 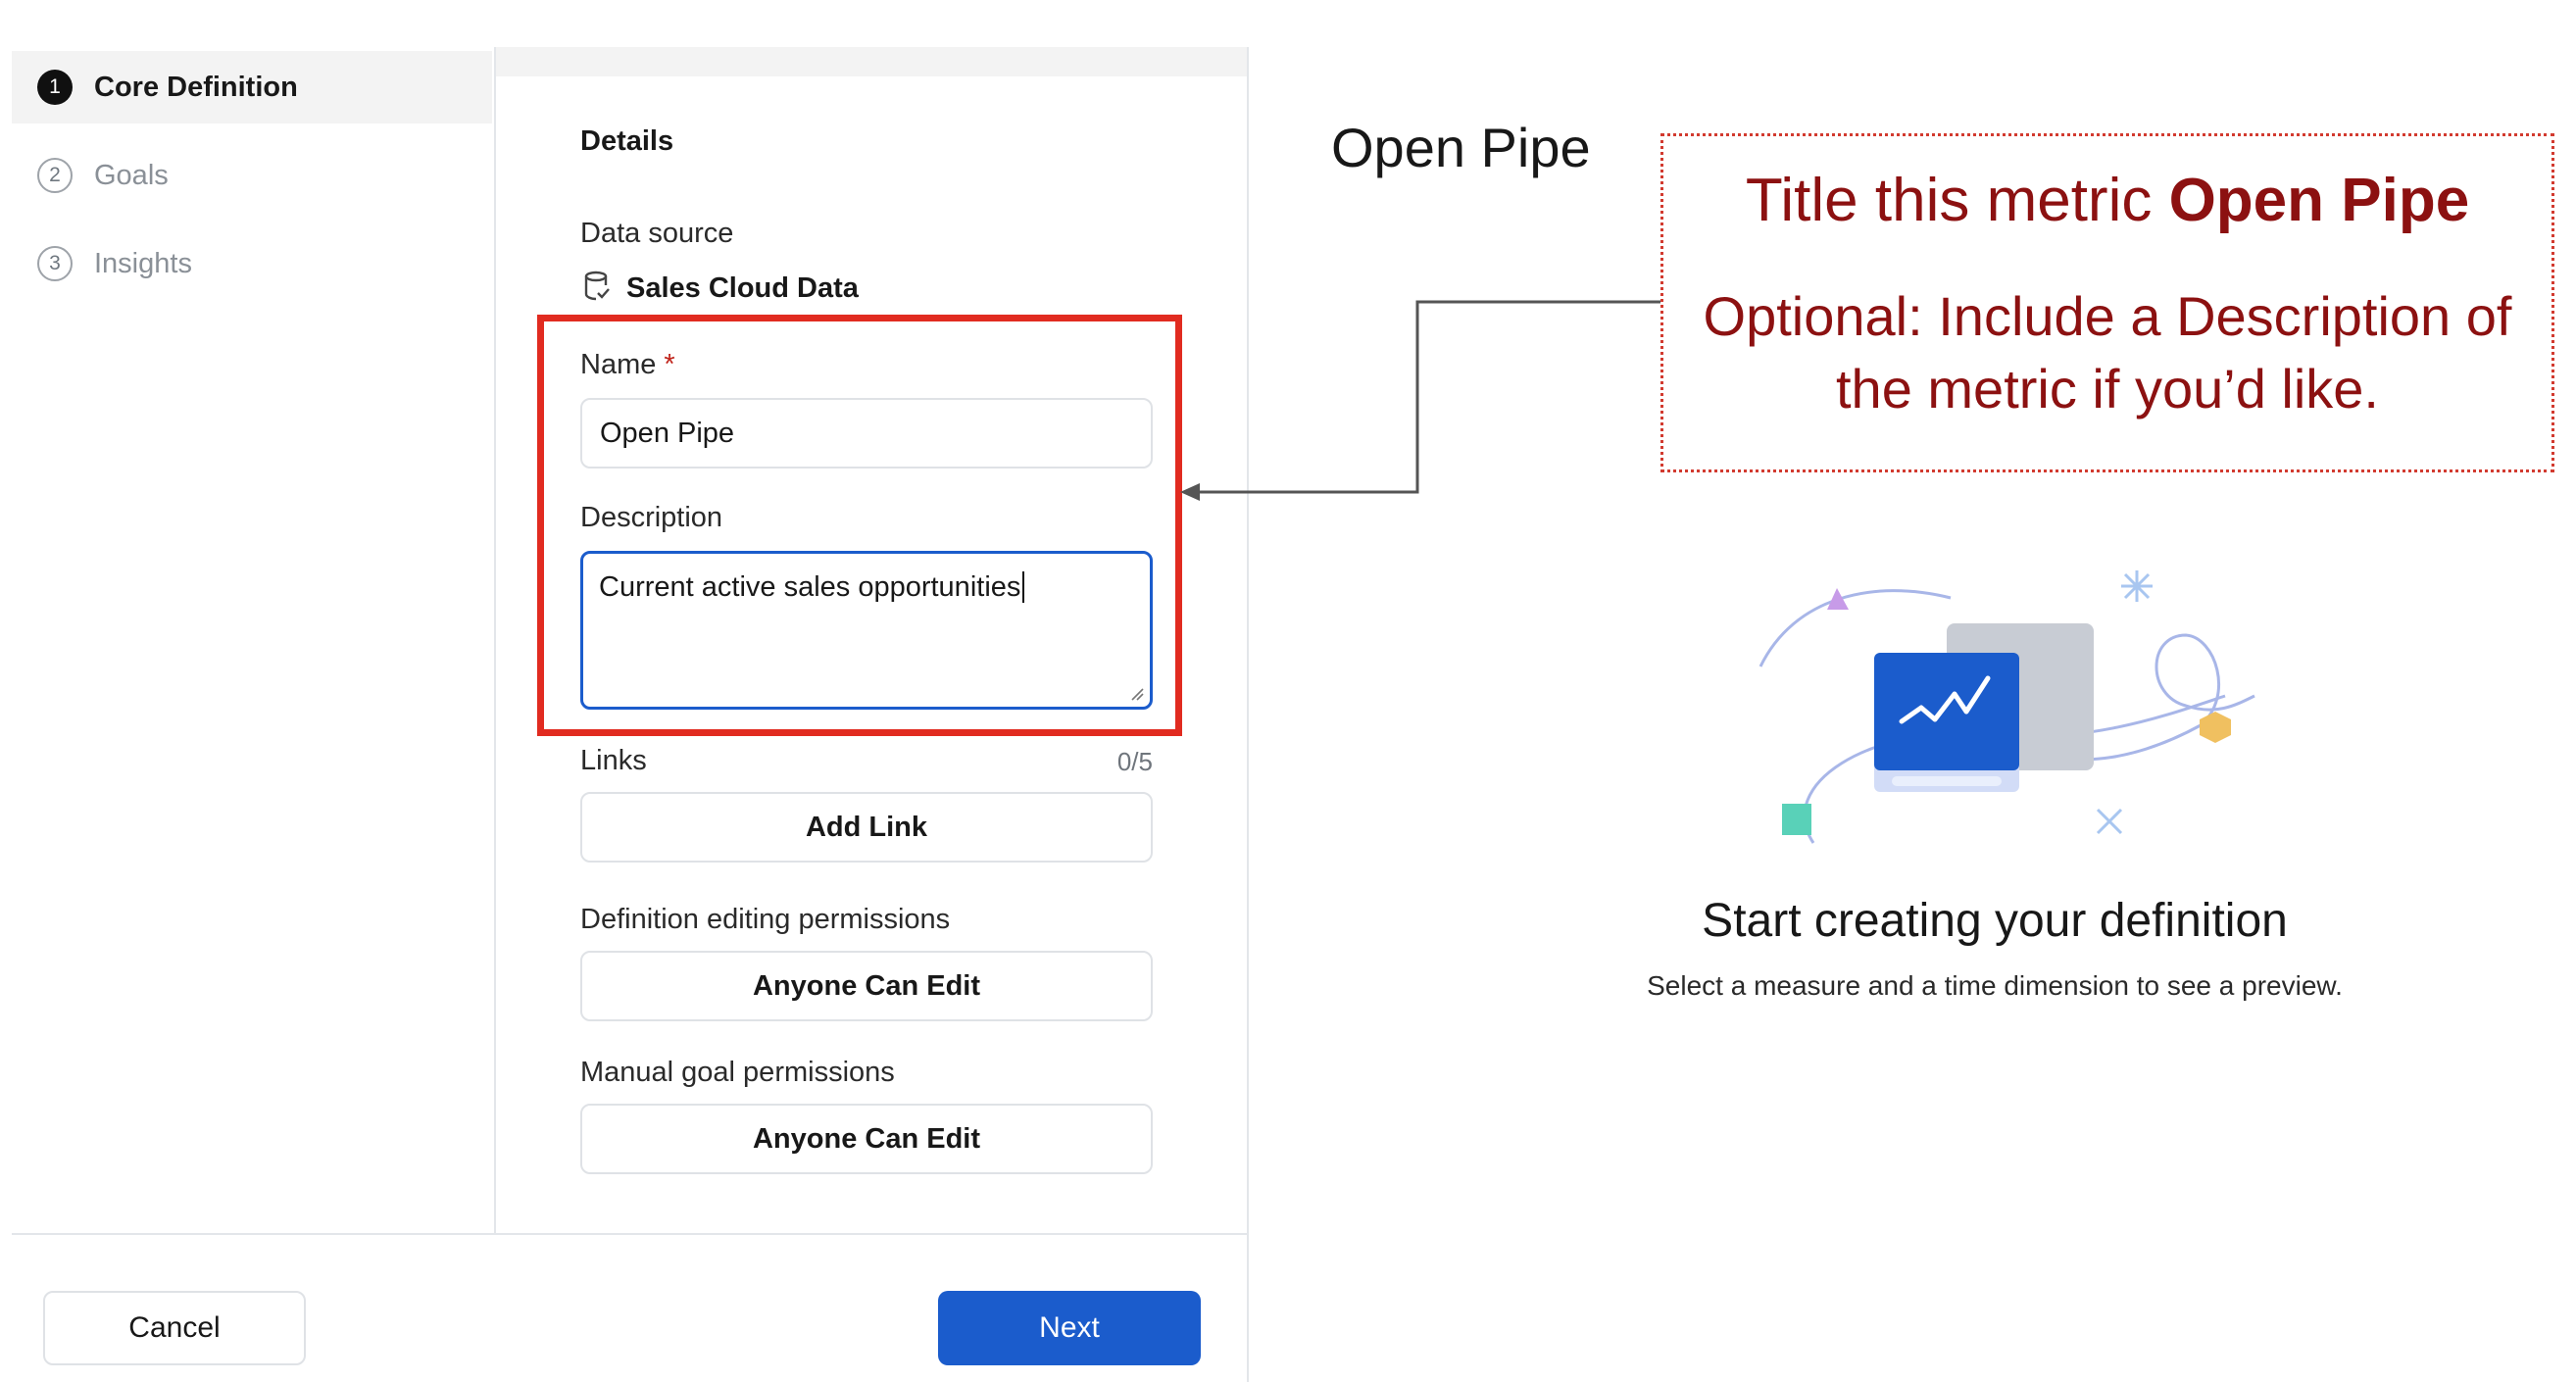 I want to click on links-count: 0/5, so click(x=1134, y=761).